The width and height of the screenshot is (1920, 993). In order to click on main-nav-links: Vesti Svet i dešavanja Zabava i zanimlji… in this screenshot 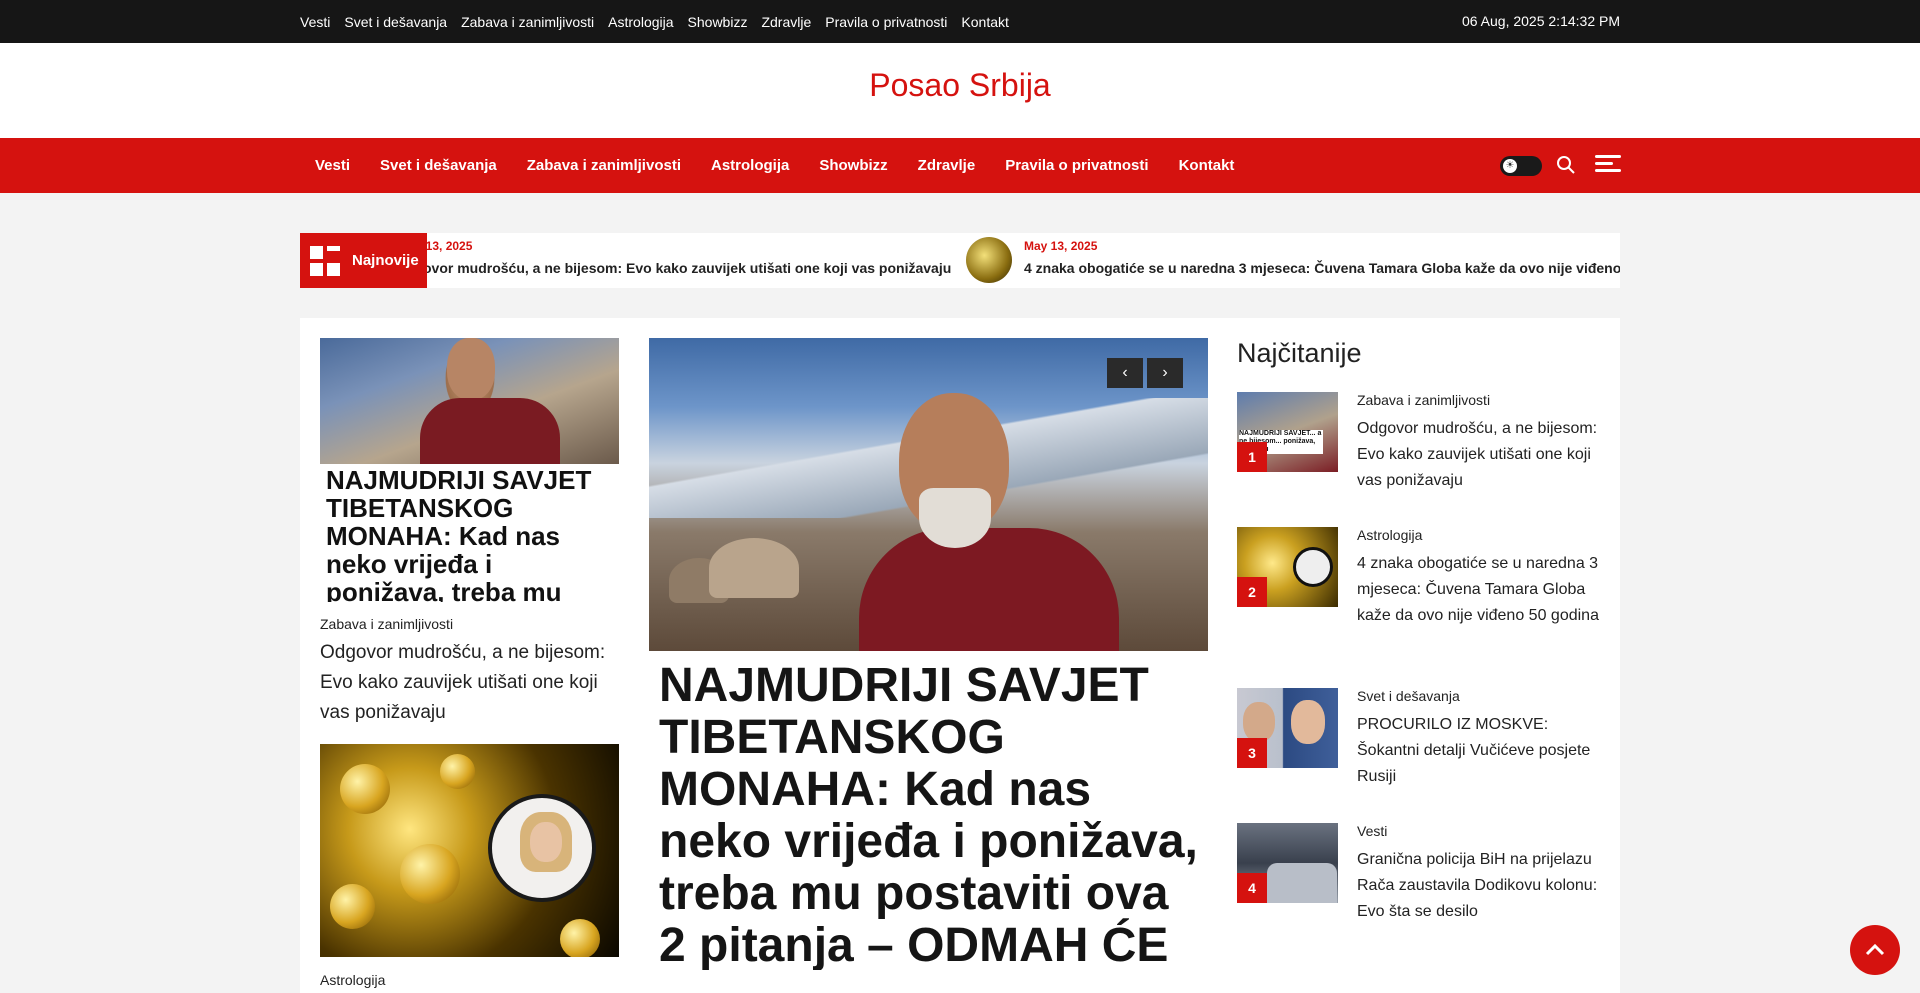, I will do `click(774, 165)`.